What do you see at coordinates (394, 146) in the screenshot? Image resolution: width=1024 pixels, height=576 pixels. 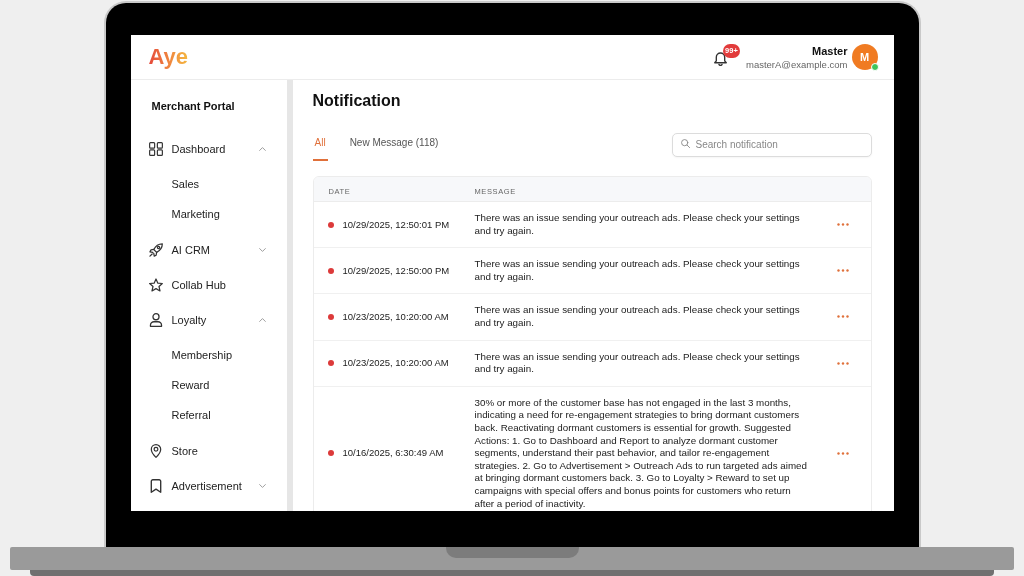 I see `tab: New Message (118)` at bounding box center [394, 146].